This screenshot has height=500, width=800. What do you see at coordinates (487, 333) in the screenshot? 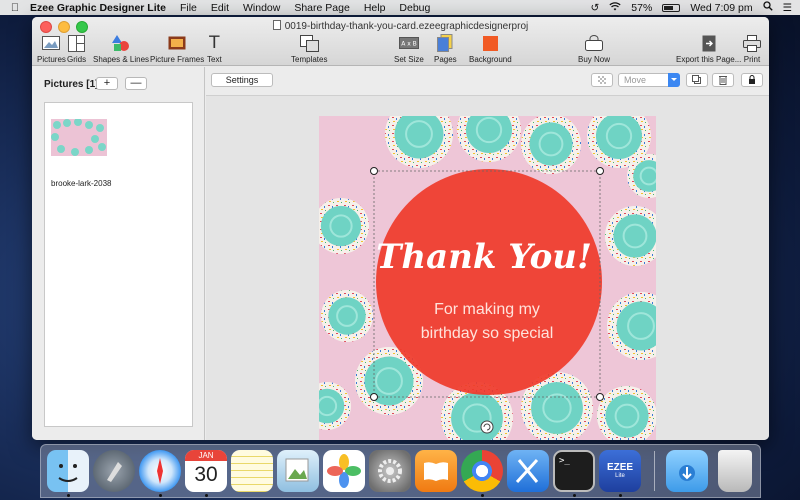
I see `card-line-2: birthday so special` at bounding box center [487, 333].